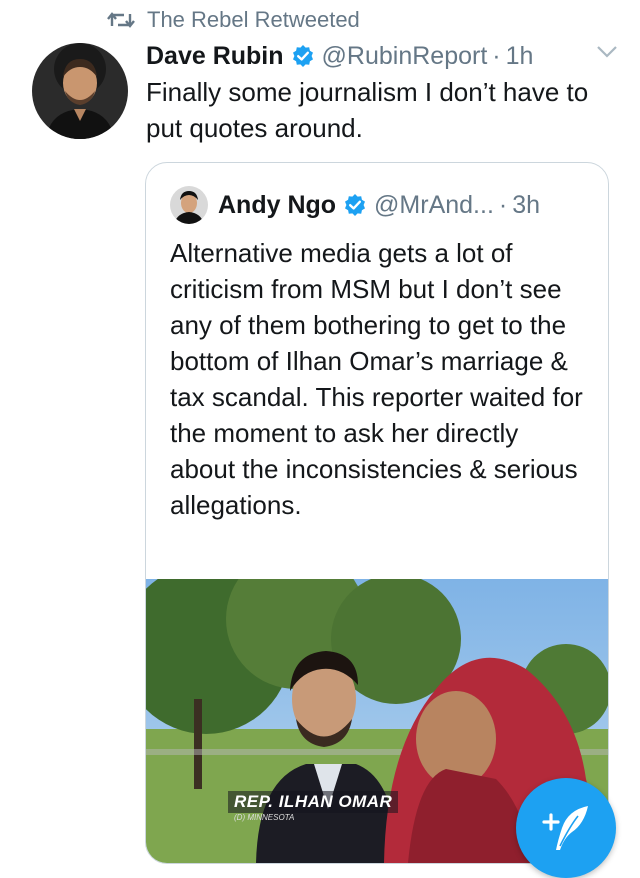 The height and width of the screenshot is (878, 640). I want to click on video-caption-name: REP. ILHAN OMAR, so click(313, 802).